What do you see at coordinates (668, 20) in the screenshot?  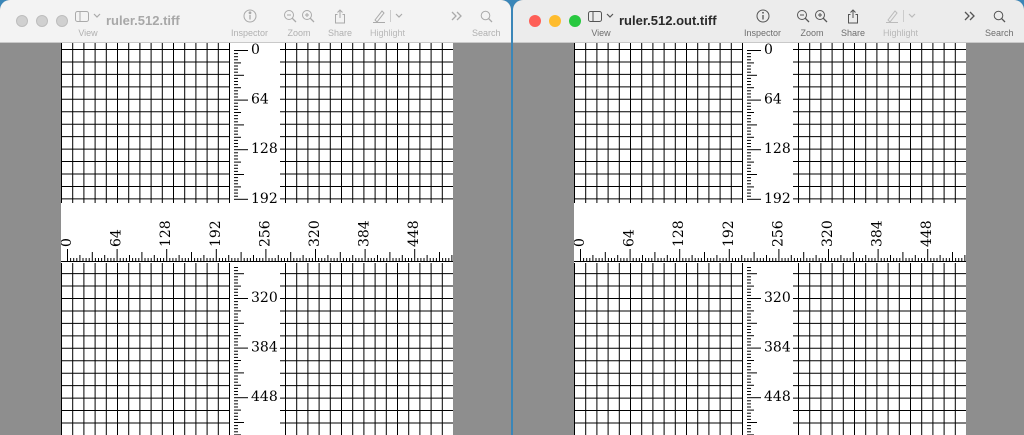 I see `window-title: ruler.512.out.tiff` at bounding box center [668, 20].